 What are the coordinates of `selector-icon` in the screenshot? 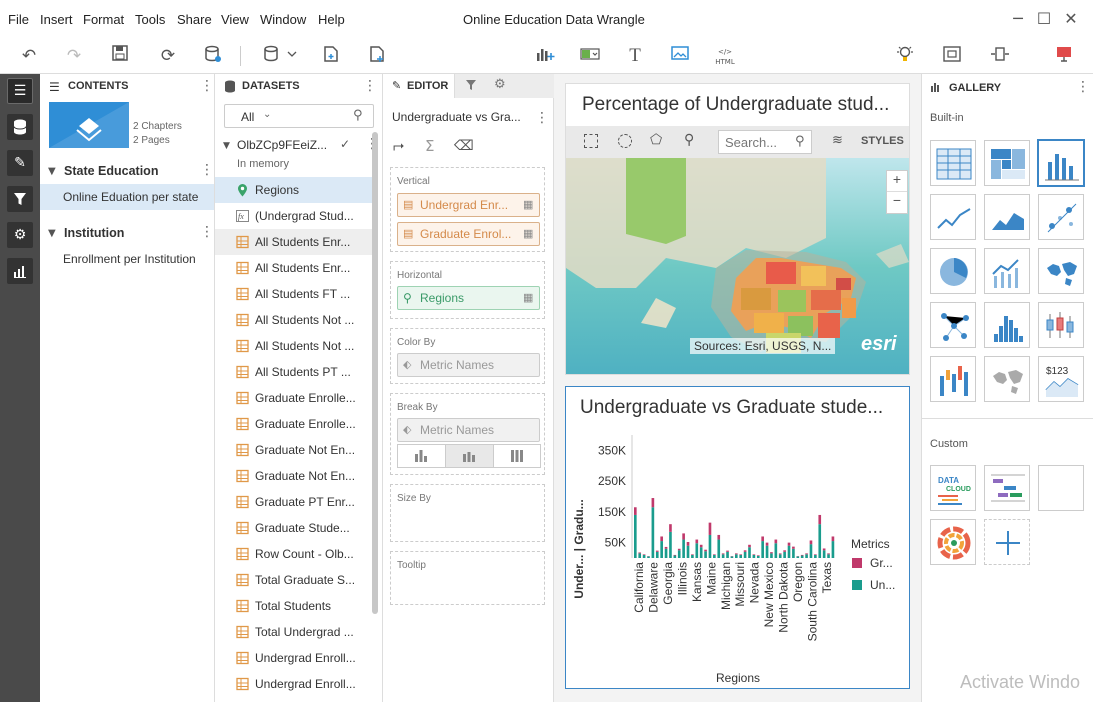 It's located at (590, 56).